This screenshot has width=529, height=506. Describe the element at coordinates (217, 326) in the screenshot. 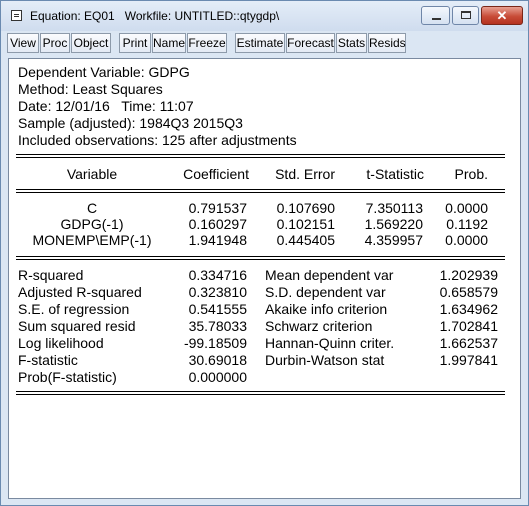

I see `stat-value: 35.78033` at that location.